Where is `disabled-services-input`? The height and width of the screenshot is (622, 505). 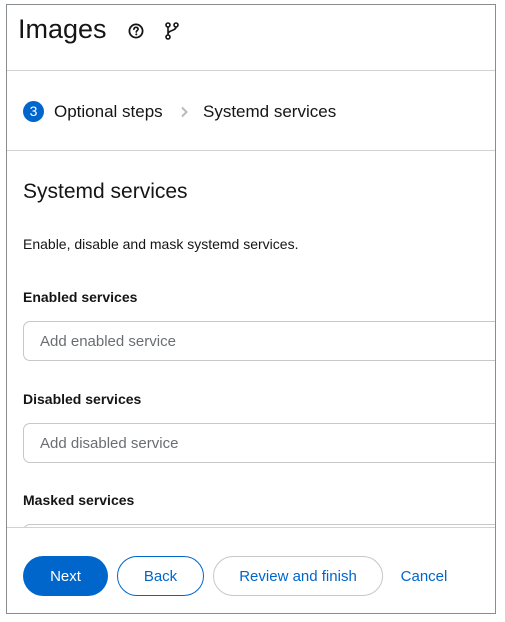
disabled-services-input is located at coordinates (259, 443).